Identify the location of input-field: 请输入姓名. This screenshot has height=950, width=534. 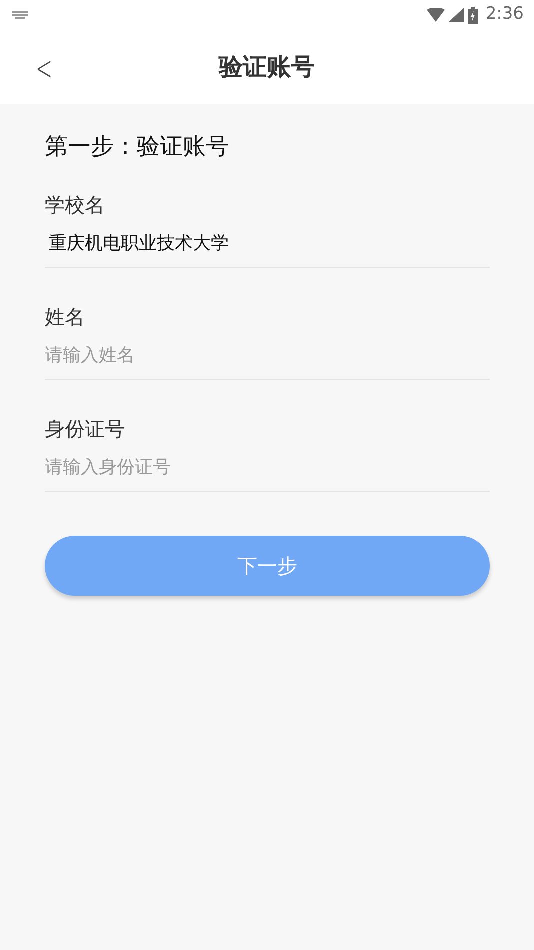
(267, 360).